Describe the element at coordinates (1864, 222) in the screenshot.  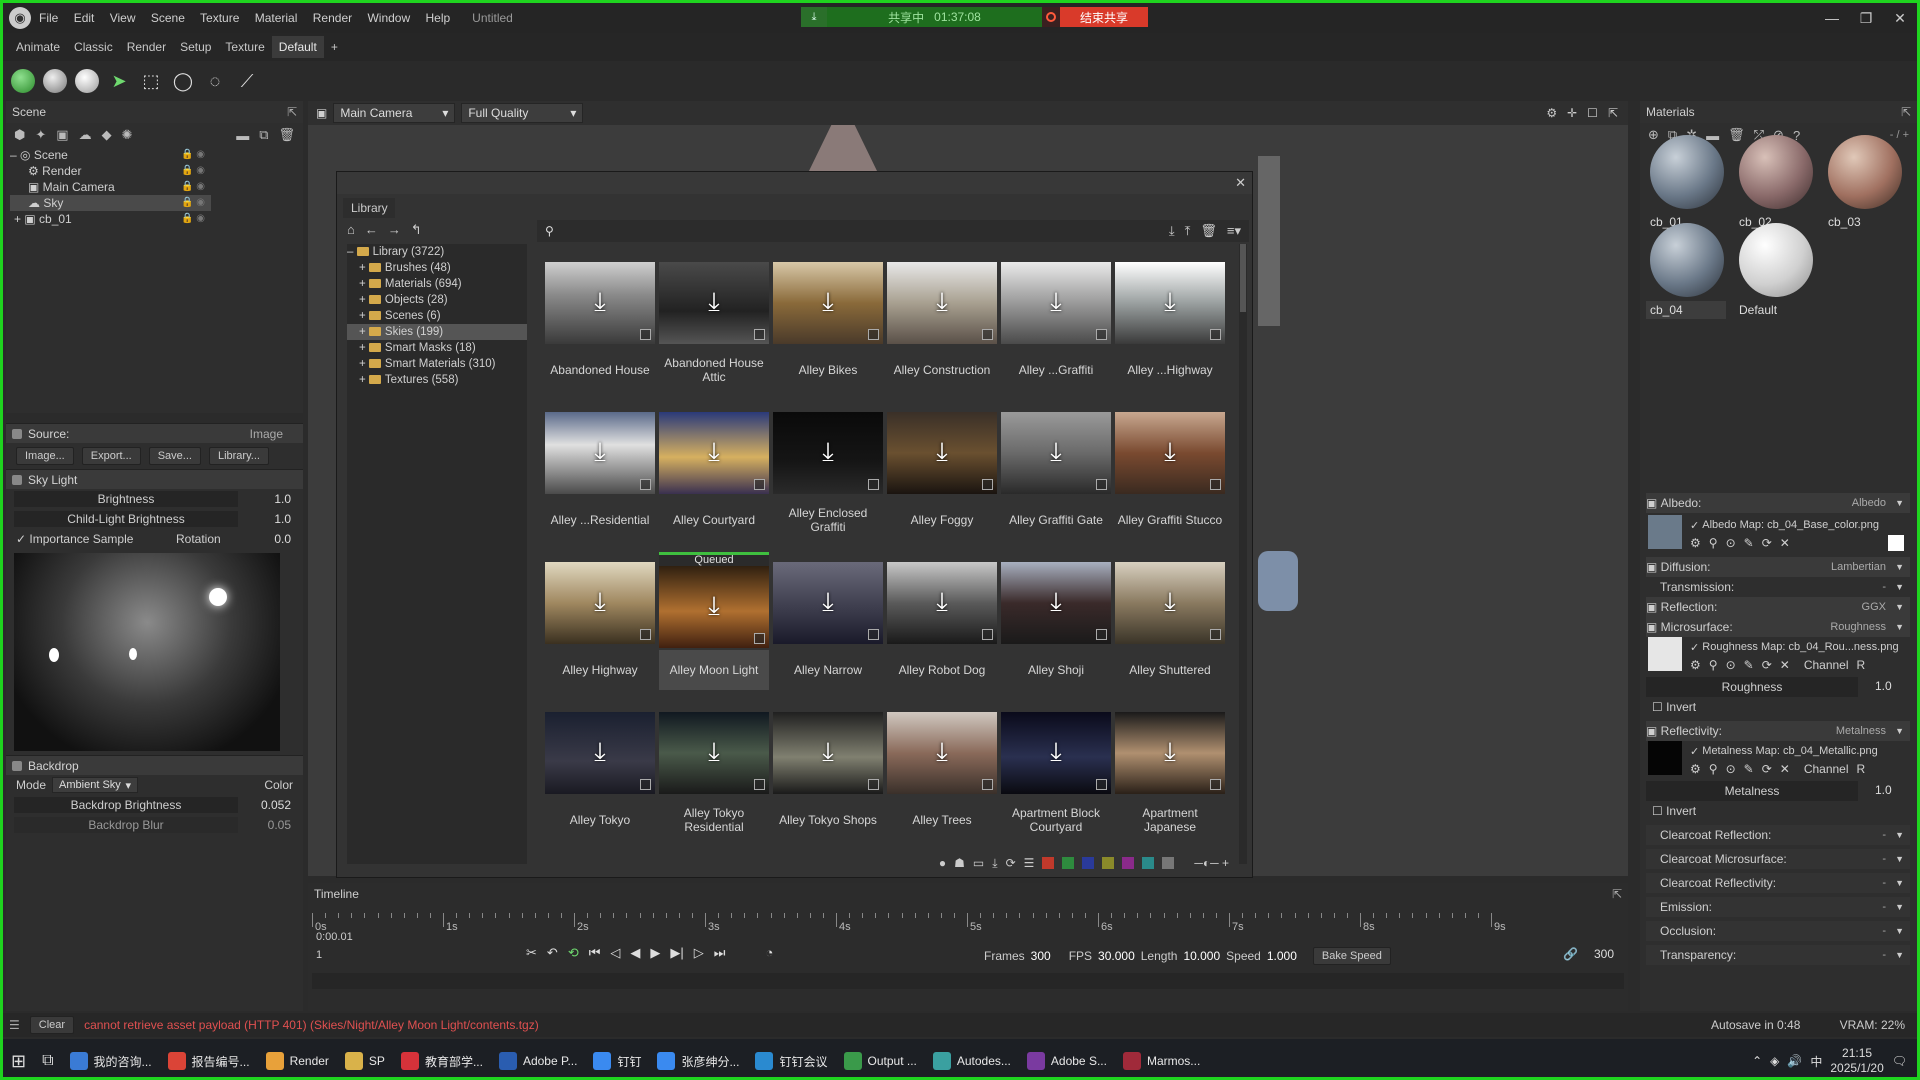
I see `material-label: cb_03` at that location.